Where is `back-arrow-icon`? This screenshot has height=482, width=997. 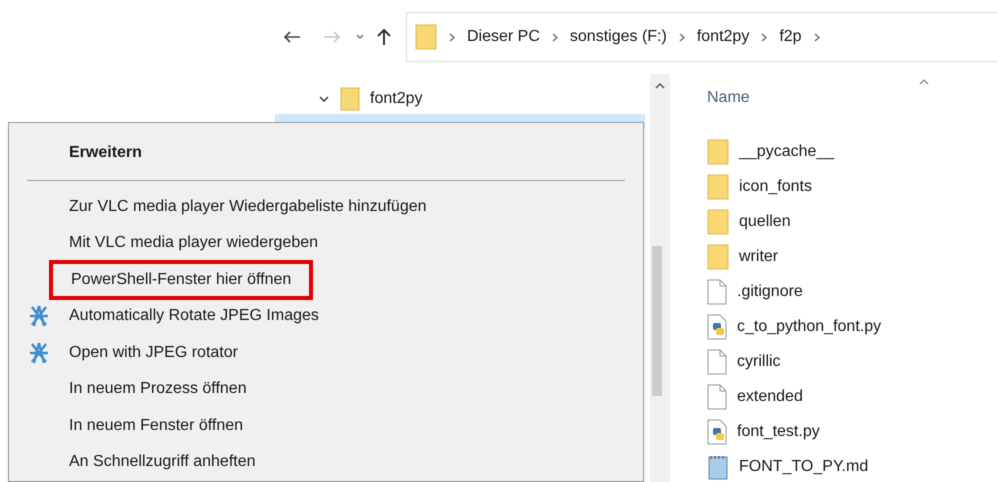
back-arrow-icon is located at coordinates (292, 37).